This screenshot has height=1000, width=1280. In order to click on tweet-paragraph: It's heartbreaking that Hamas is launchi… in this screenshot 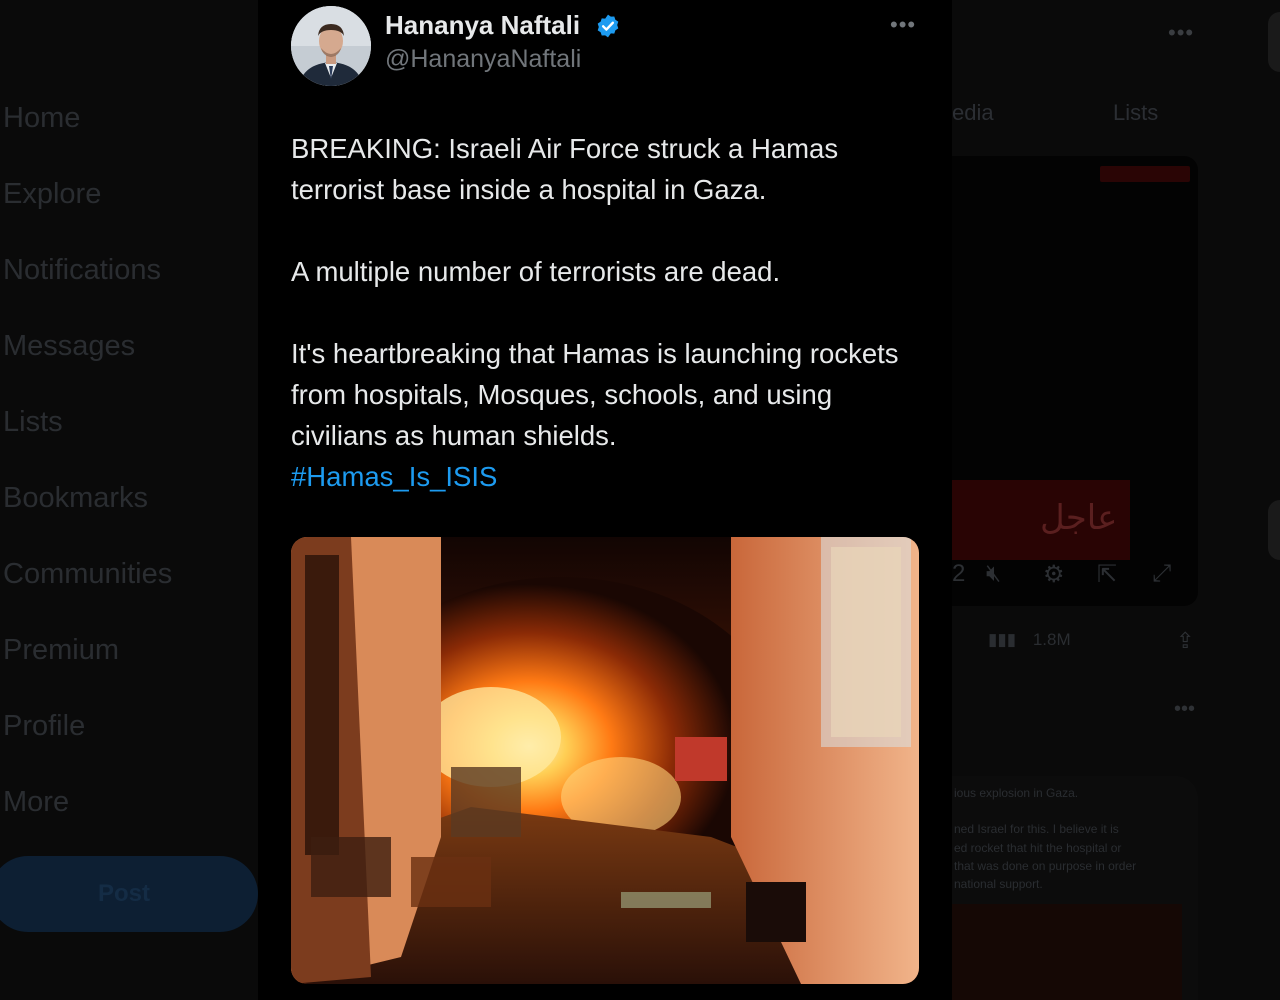, I will do `click(595, 394)`.